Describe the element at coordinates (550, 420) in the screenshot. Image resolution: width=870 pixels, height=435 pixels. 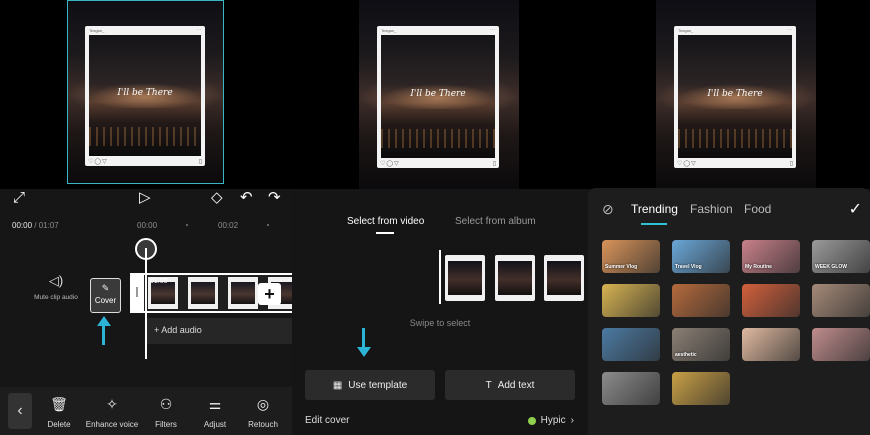
I see `hypic-link: Hypic ›` at that location.